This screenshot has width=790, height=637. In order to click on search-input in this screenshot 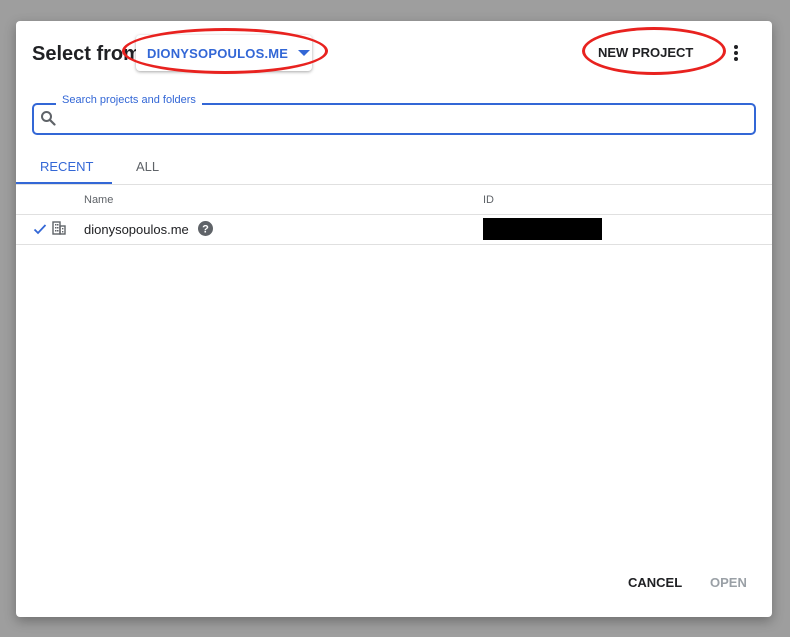, I will do `click(408, 120)`.